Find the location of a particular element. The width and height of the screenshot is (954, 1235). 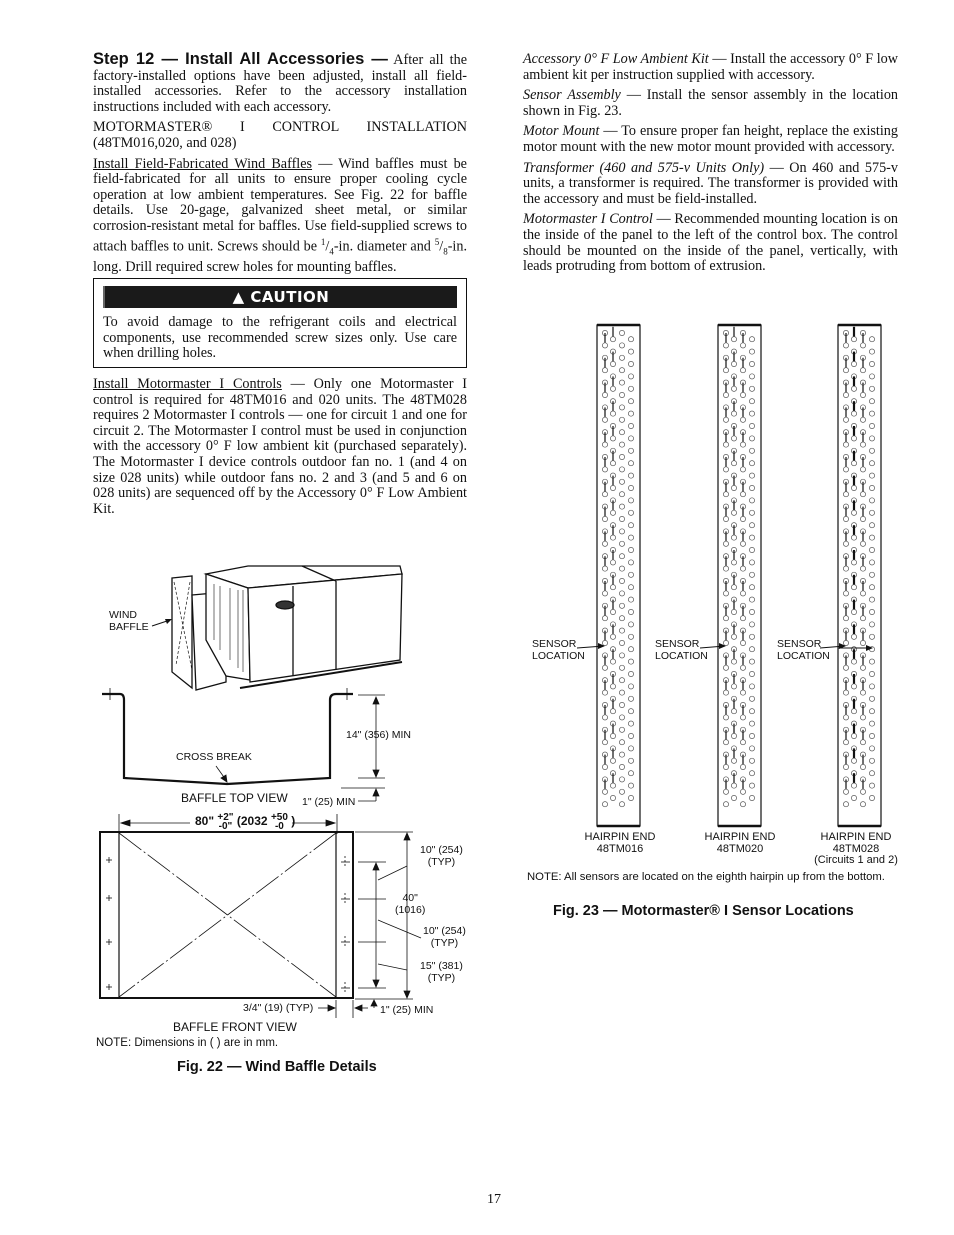

coil-label-3: HAIRPIN END 48TM028 (Circuits 1 and 2) is located at coordinates (856, 849).